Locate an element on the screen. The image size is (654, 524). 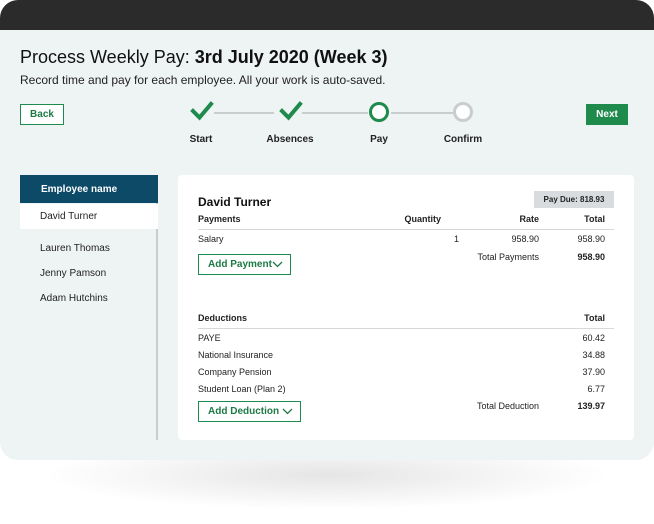
step-label-absences: Absences is located at coordinates (290, 139).